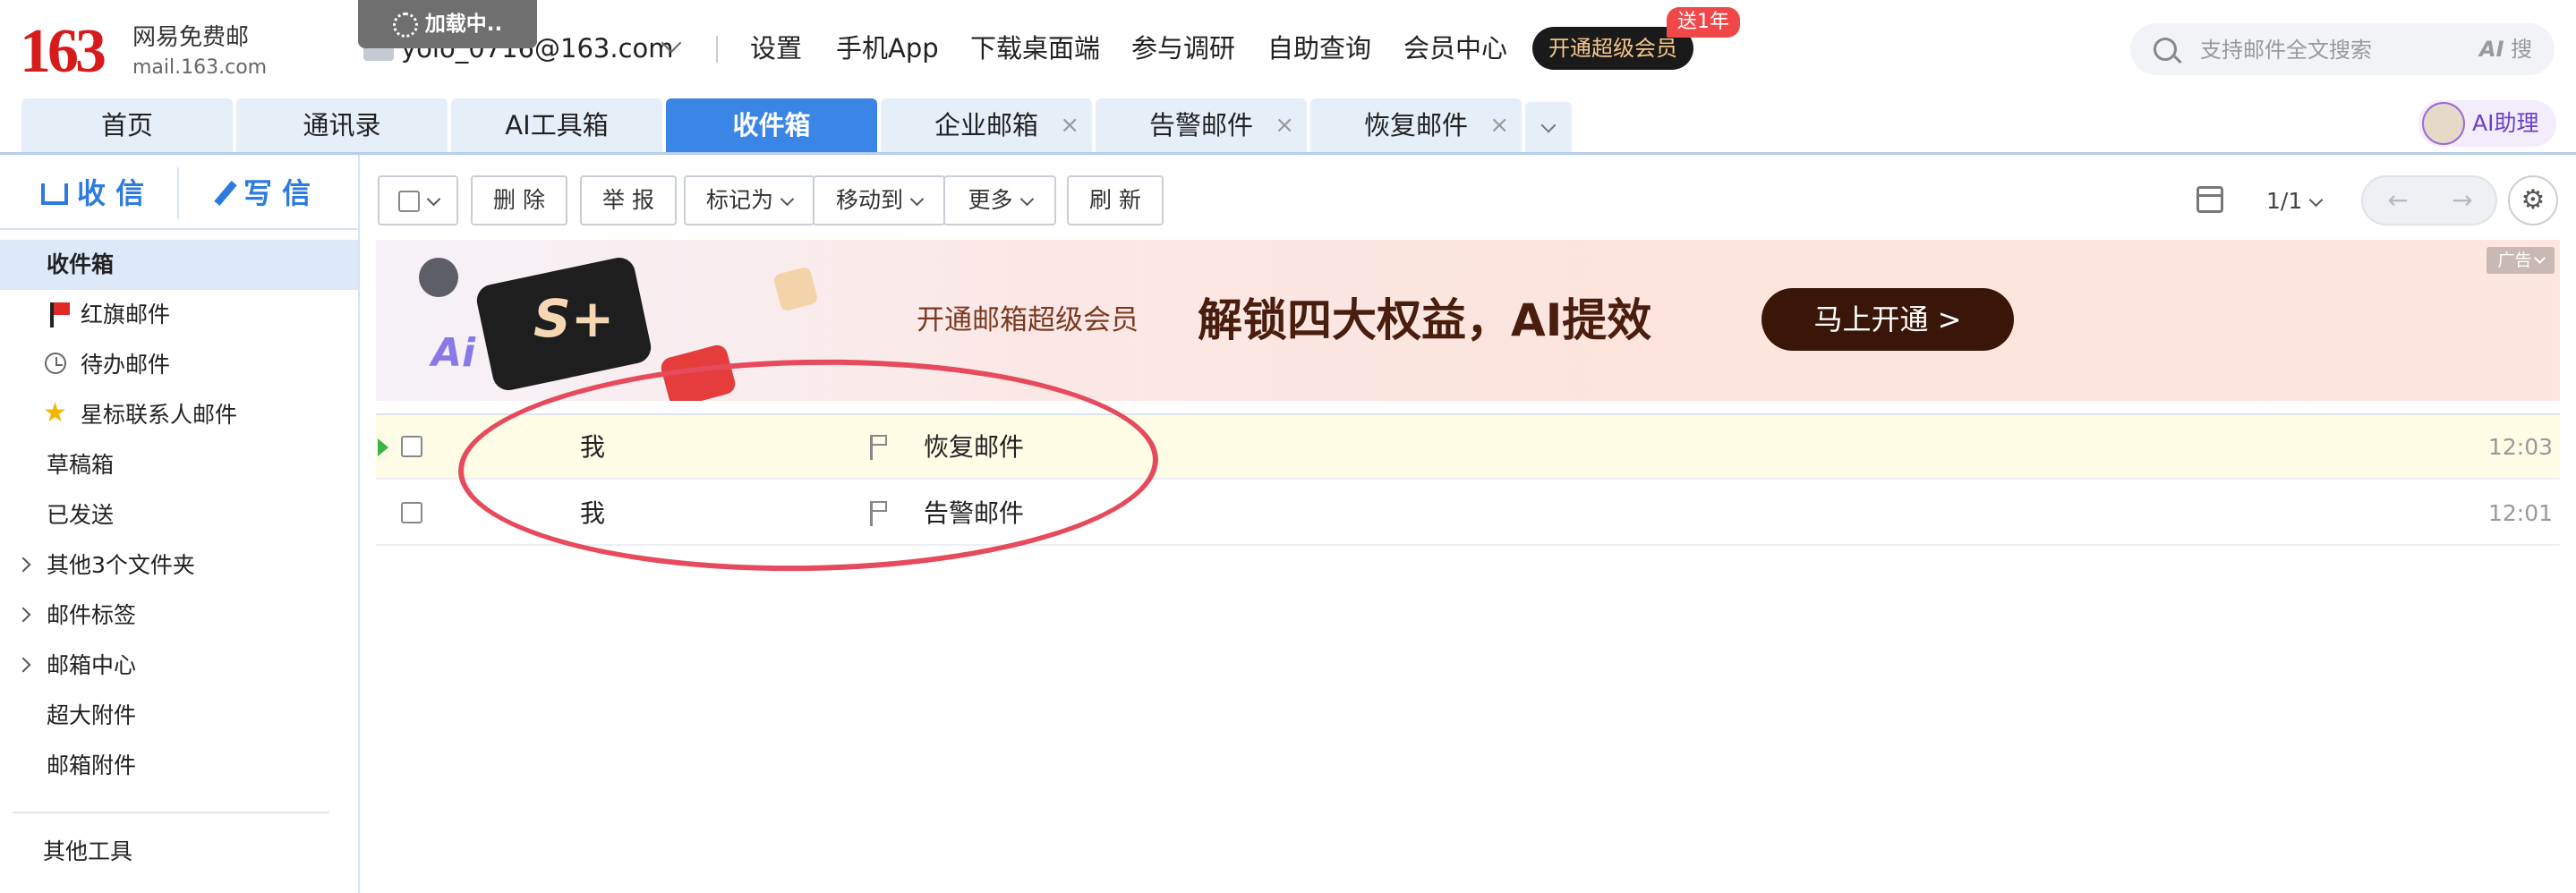  I want to click on move-to-dropdown: 移动到, so click(879, 200).